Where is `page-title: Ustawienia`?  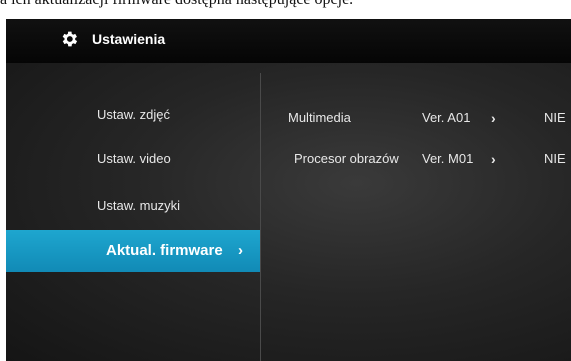 page-title: Ustawienia is located at coordinates (129, 39).